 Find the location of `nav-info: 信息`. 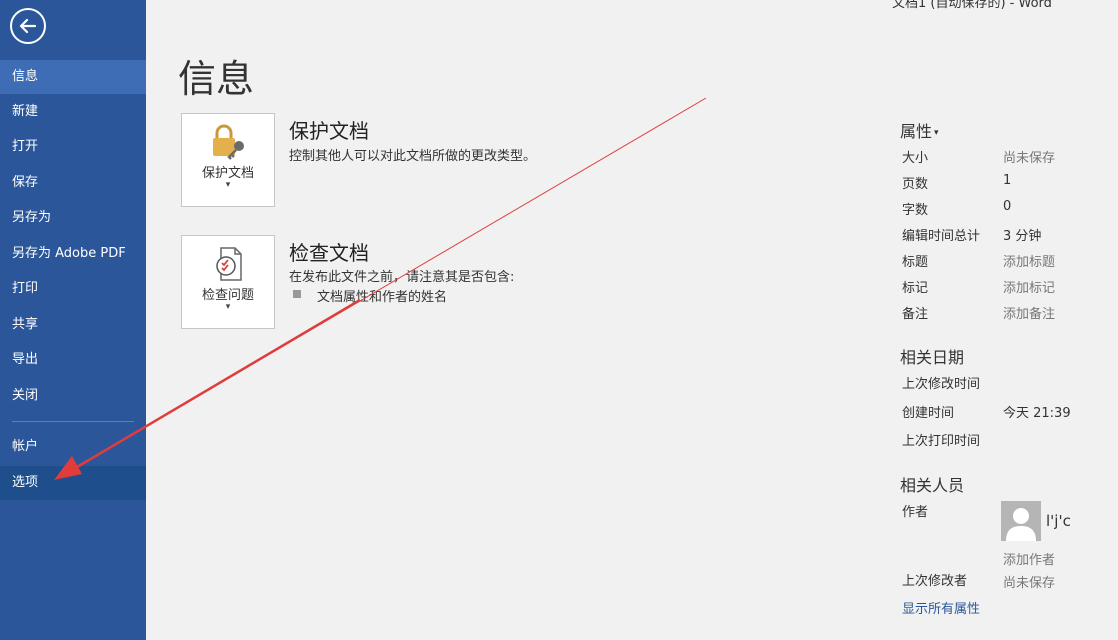

nav-info: 信息 is located at coordinates (73, 77).